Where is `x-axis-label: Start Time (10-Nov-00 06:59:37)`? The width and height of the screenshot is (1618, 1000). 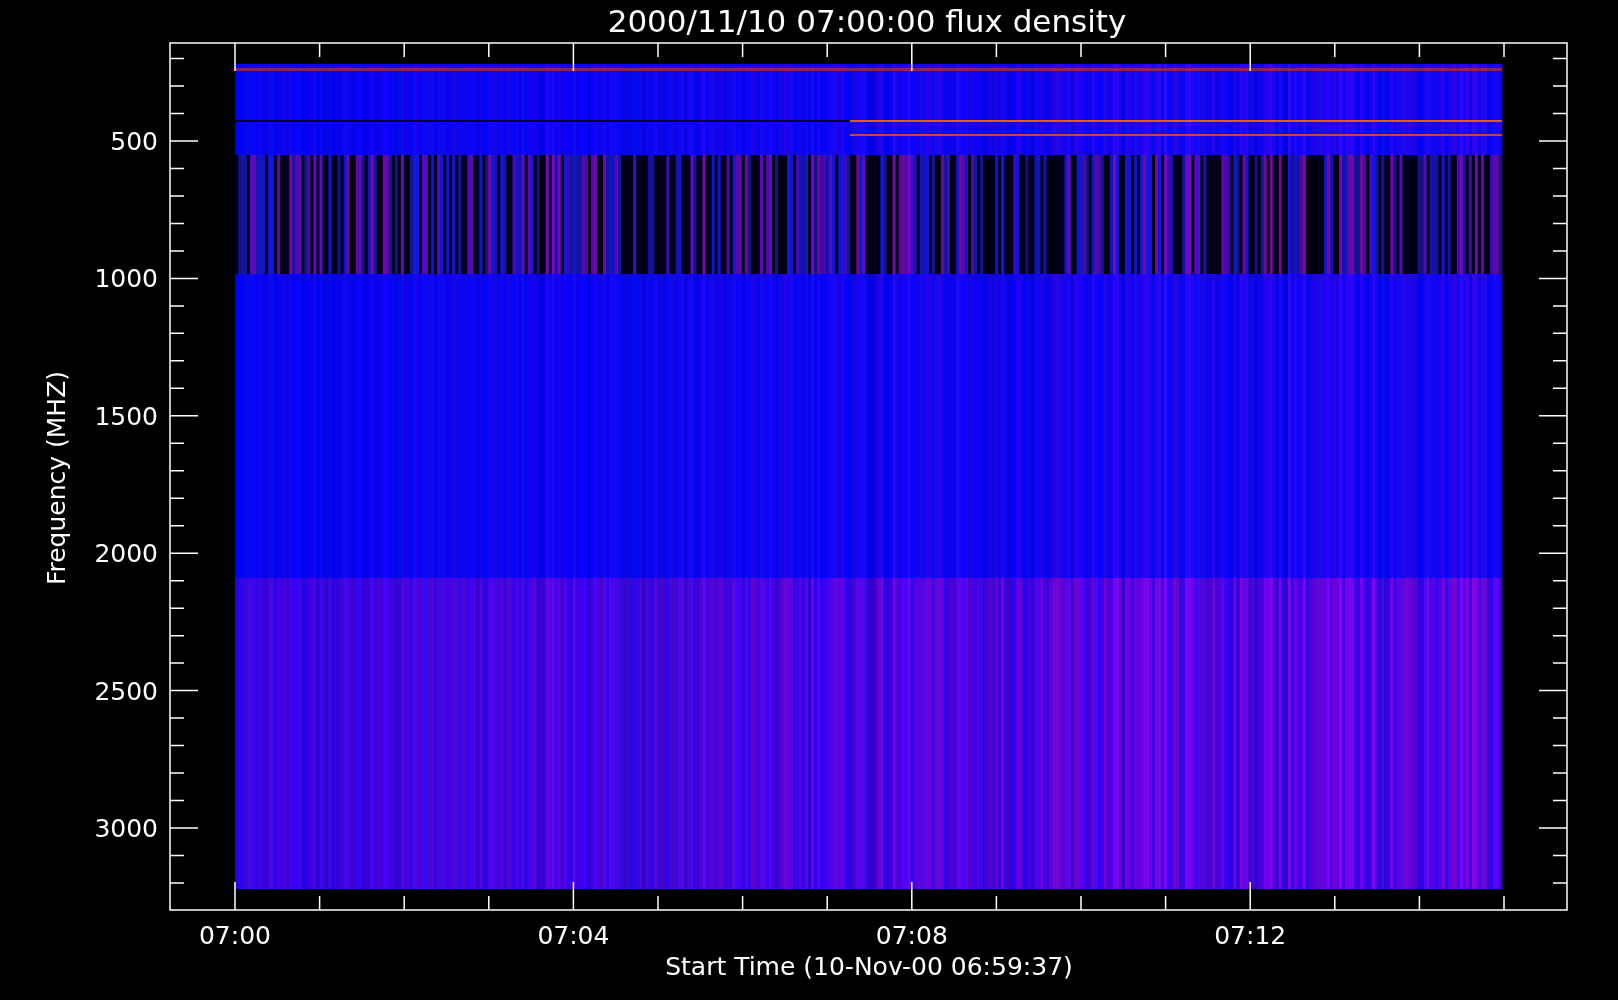
x-axis-label: Start Time (10-Nov-00 06:59:37) is located at coordinates (869, 966).